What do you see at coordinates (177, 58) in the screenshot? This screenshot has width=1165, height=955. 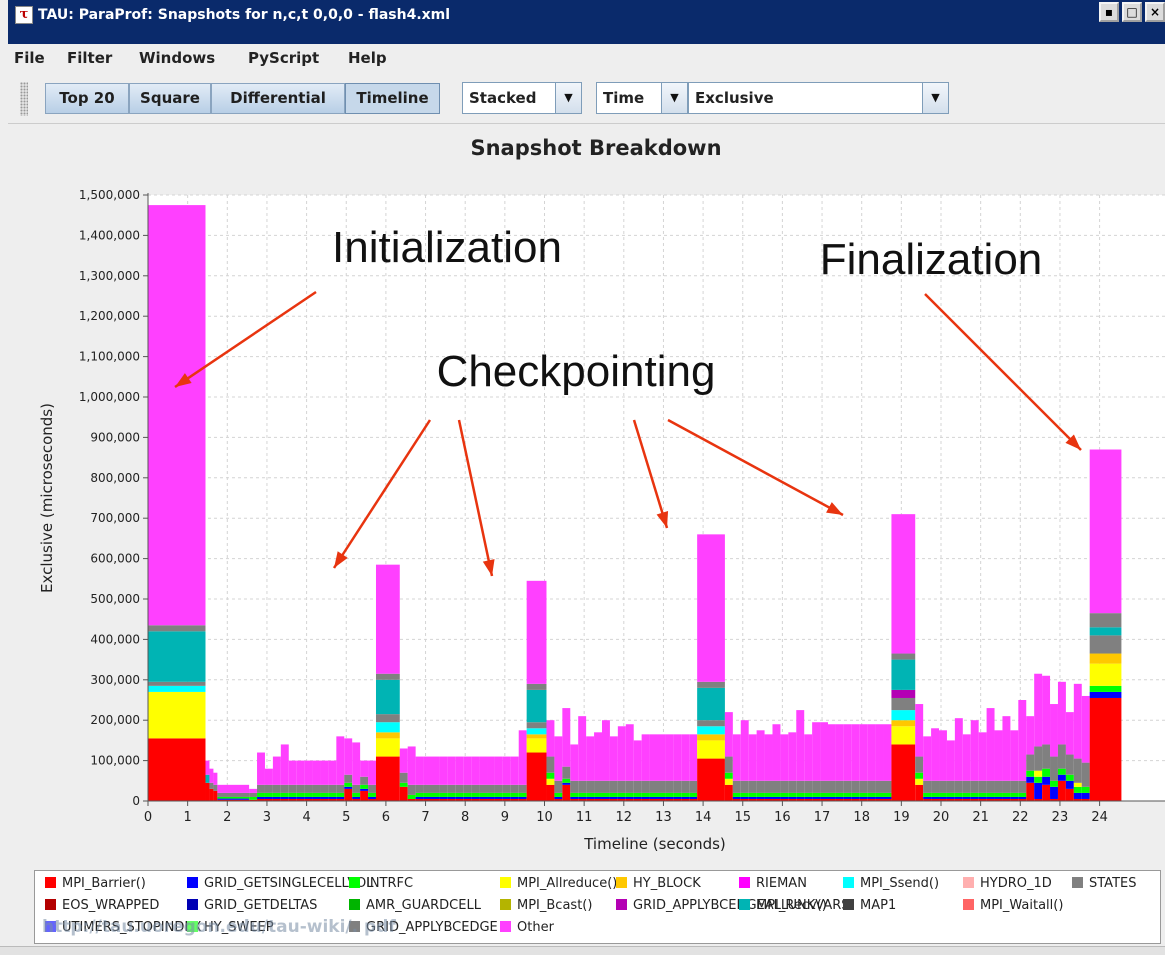 I see `menu-windows: Windows` at bounding box center [177, 58].